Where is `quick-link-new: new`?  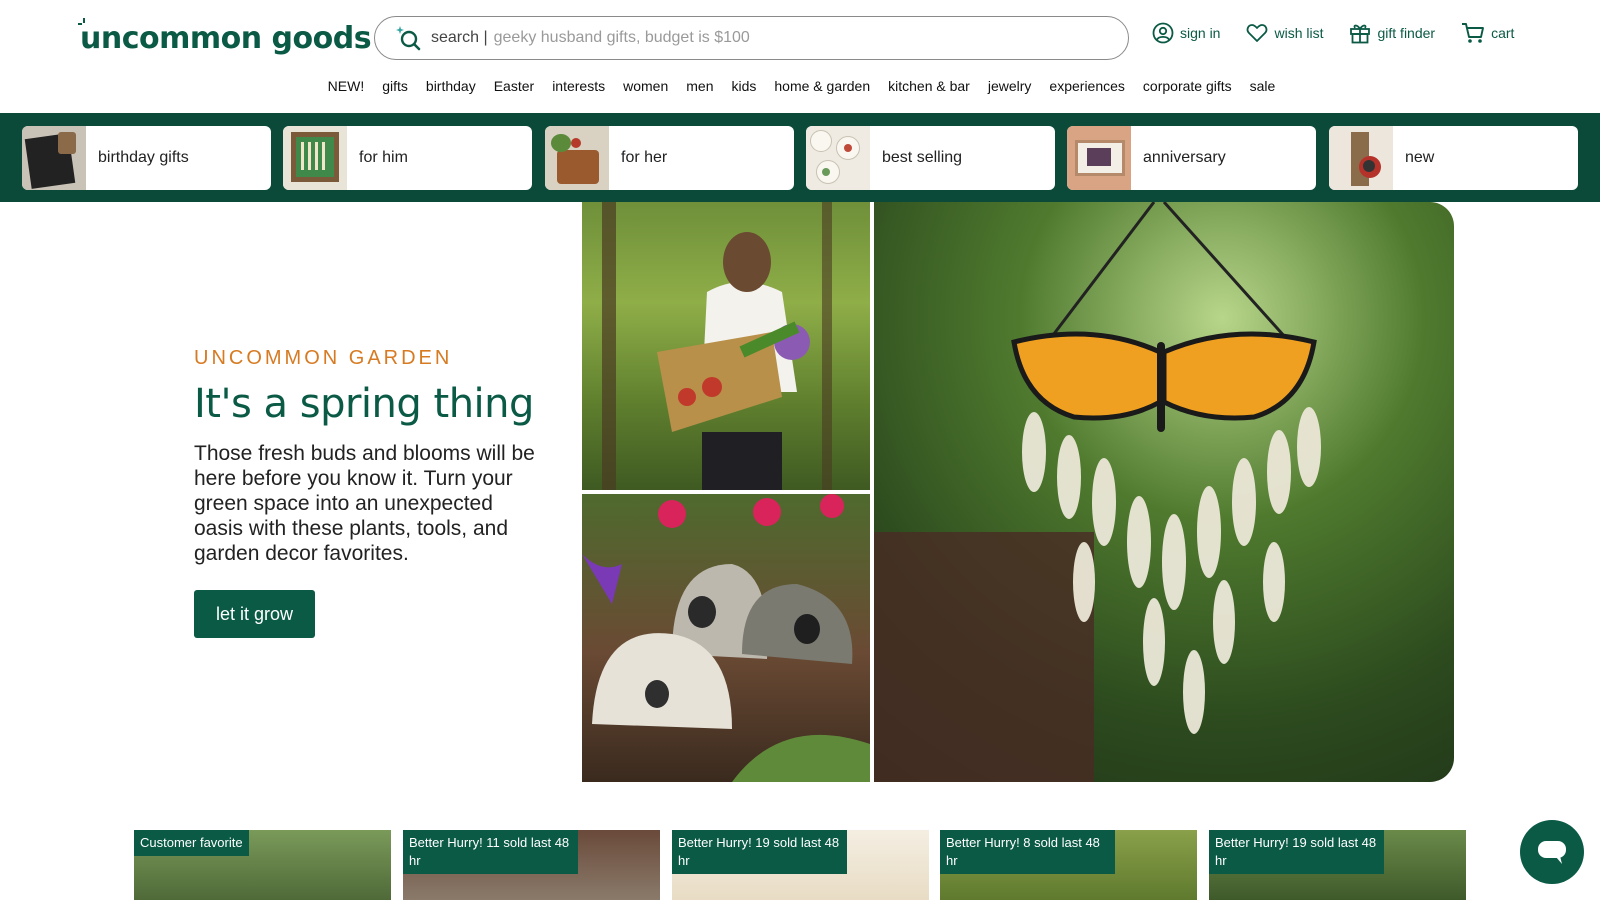 quick-link-new: new is located at coordinates (1453, 158).